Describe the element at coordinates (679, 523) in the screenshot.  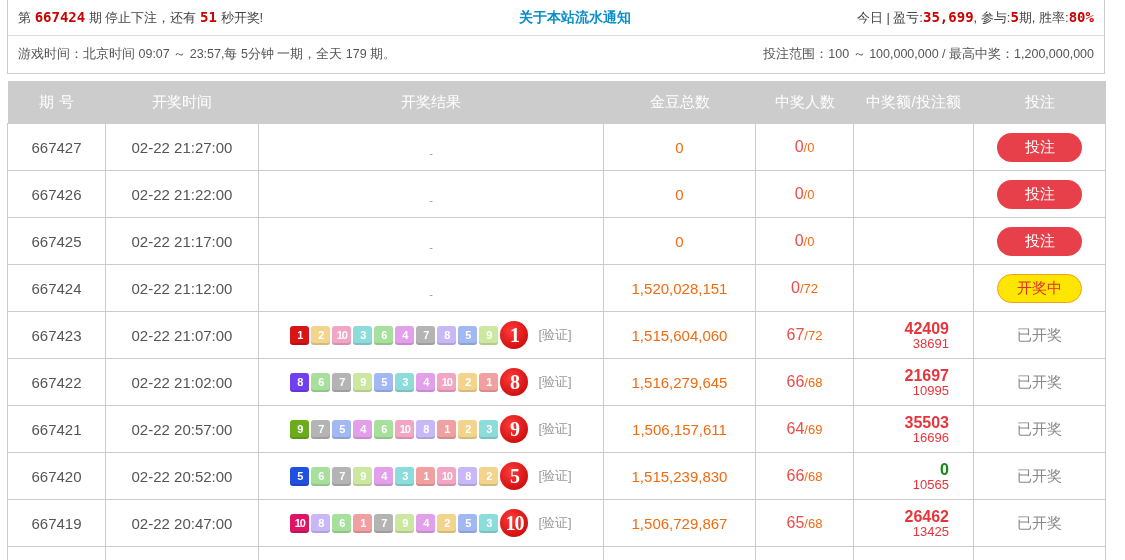
I see `pool-cell: 1,506,729,867` at that location.